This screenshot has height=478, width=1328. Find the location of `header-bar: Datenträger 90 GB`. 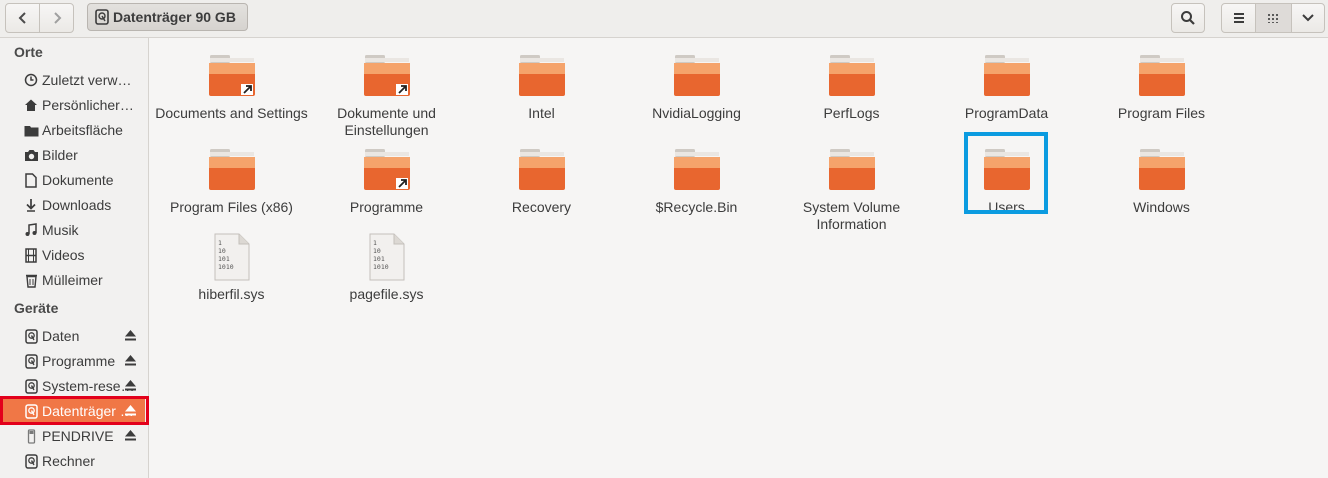

header-bar: Datenträger 90 GB is located at coordinates (664, 19).